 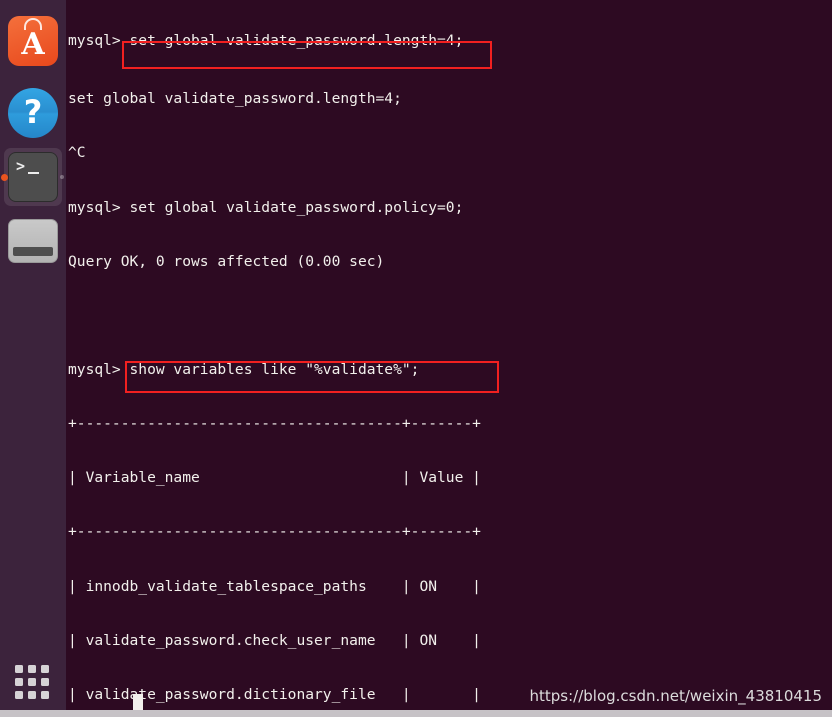 I want to click on ubuntu-dock: A ? >, so click(x=33, y=358).